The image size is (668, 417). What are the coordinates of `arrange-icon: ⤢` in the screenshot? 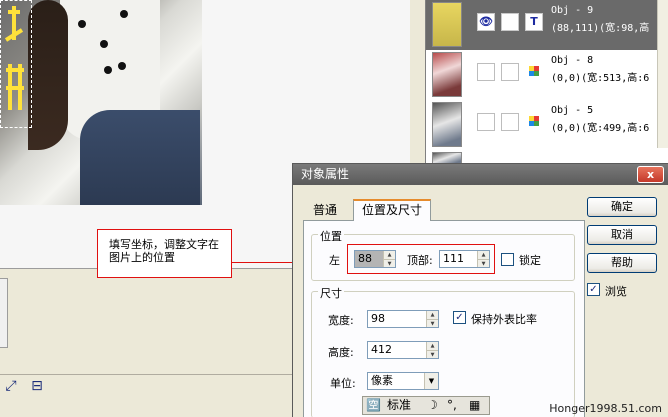 It's located at (11, 386).